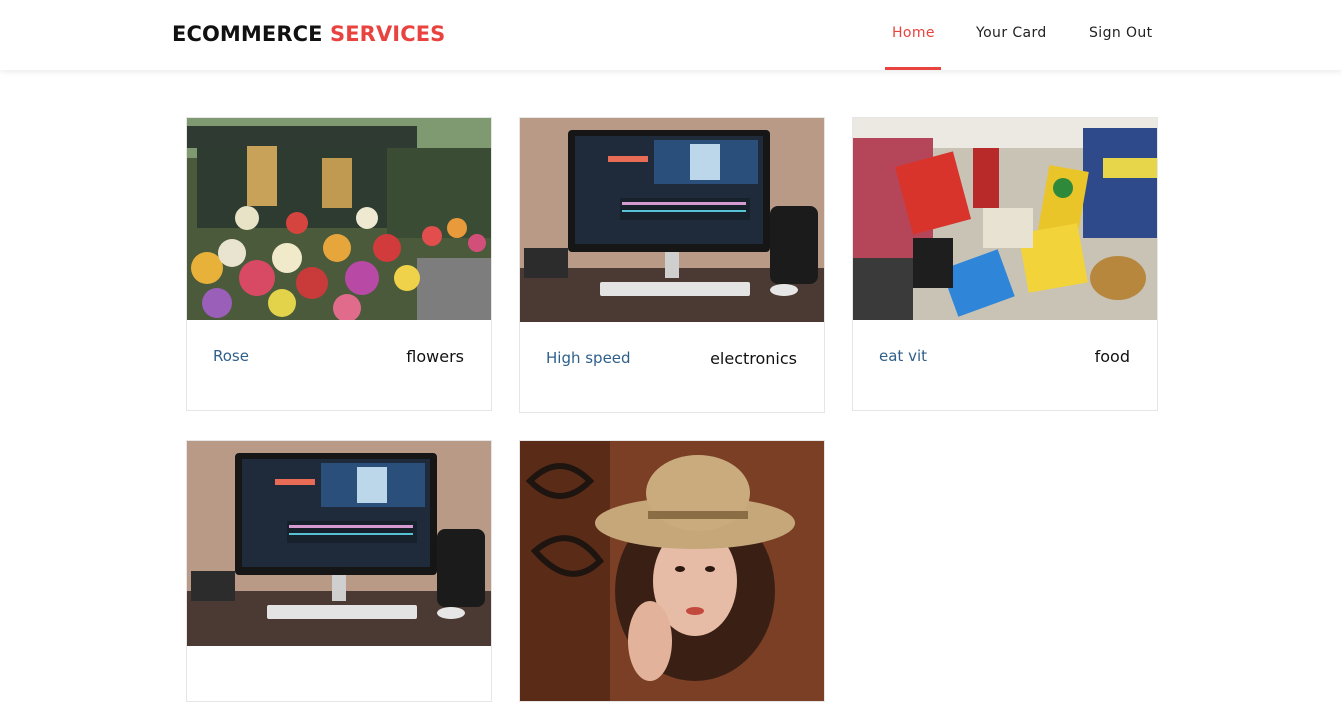 This screenshot has height=702, width=1342. I want to click on brand-logo: ECOMMERCE SERVICES, so click(308, 34).